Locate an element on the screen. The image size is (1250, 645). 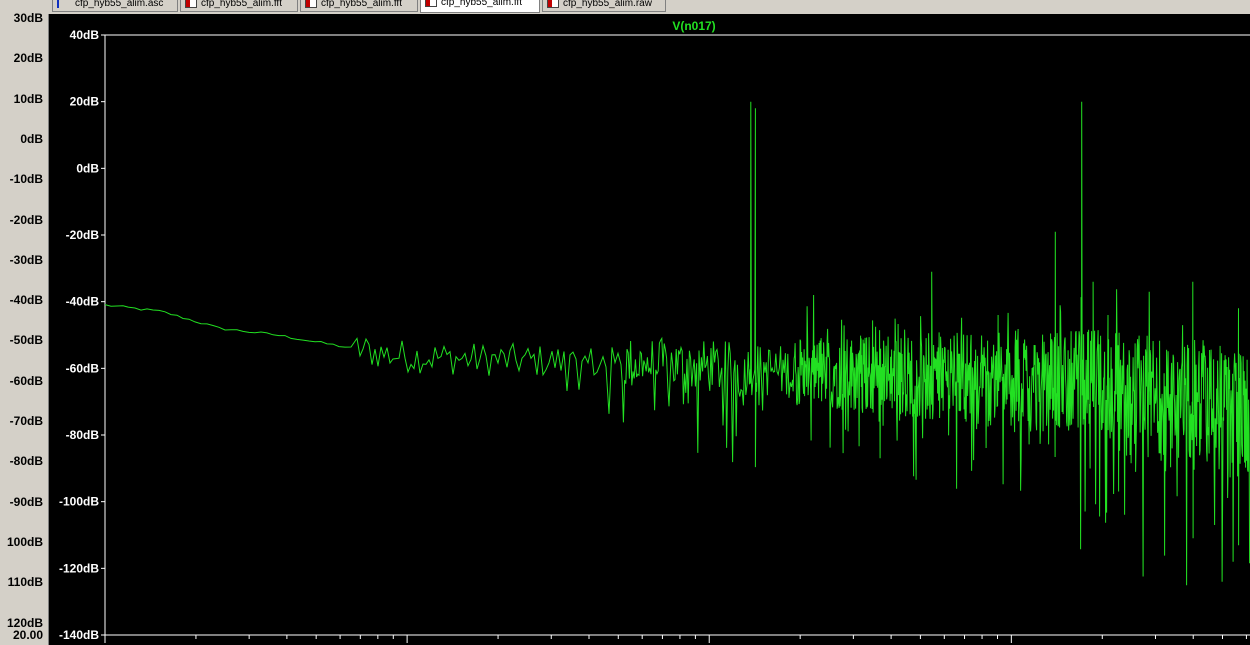
left-panel-label: -10dB is located at coordinates (26, 179).